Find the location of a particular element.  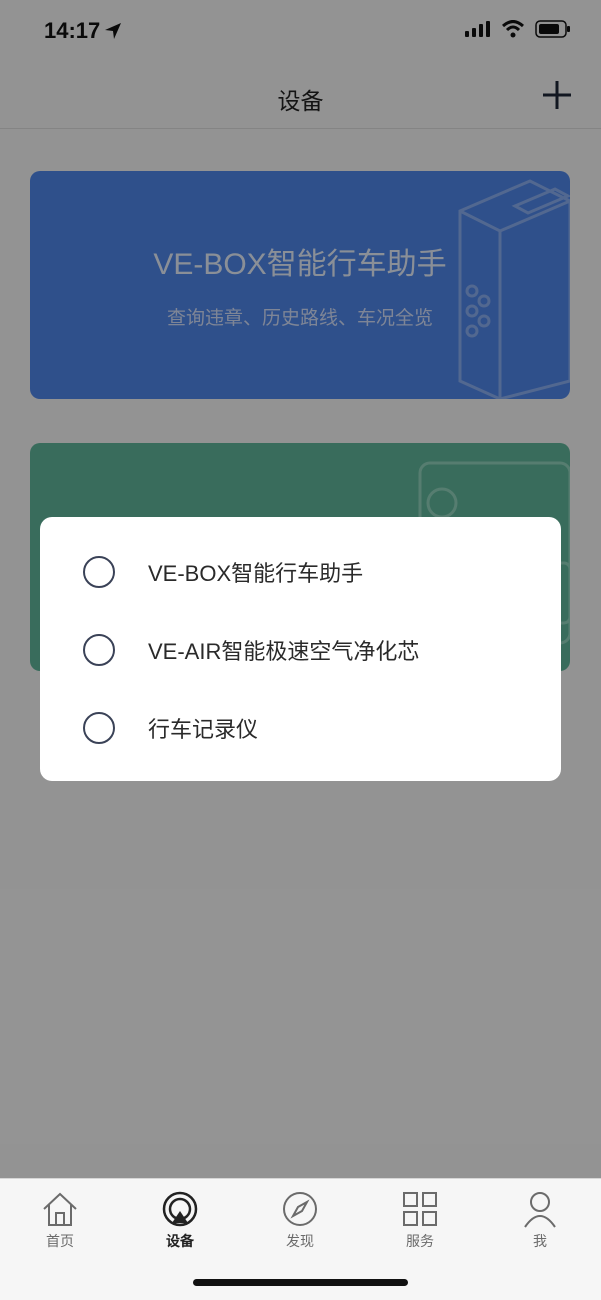

tab-home: 首页 is located at coordinates (60, 1224).